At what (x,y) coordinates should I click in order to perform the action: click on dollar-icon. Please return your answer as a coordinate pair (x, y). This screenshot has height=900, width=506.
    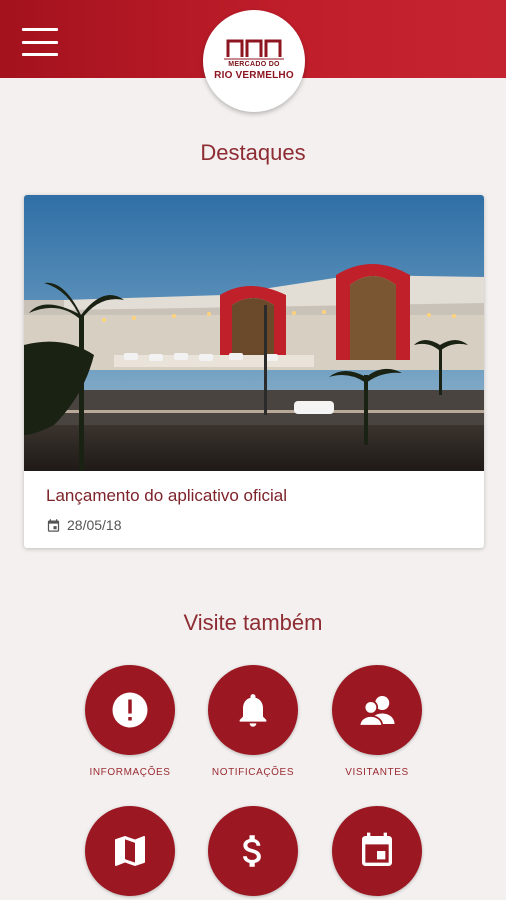
    Looking at the image, I should click on (252, 851).